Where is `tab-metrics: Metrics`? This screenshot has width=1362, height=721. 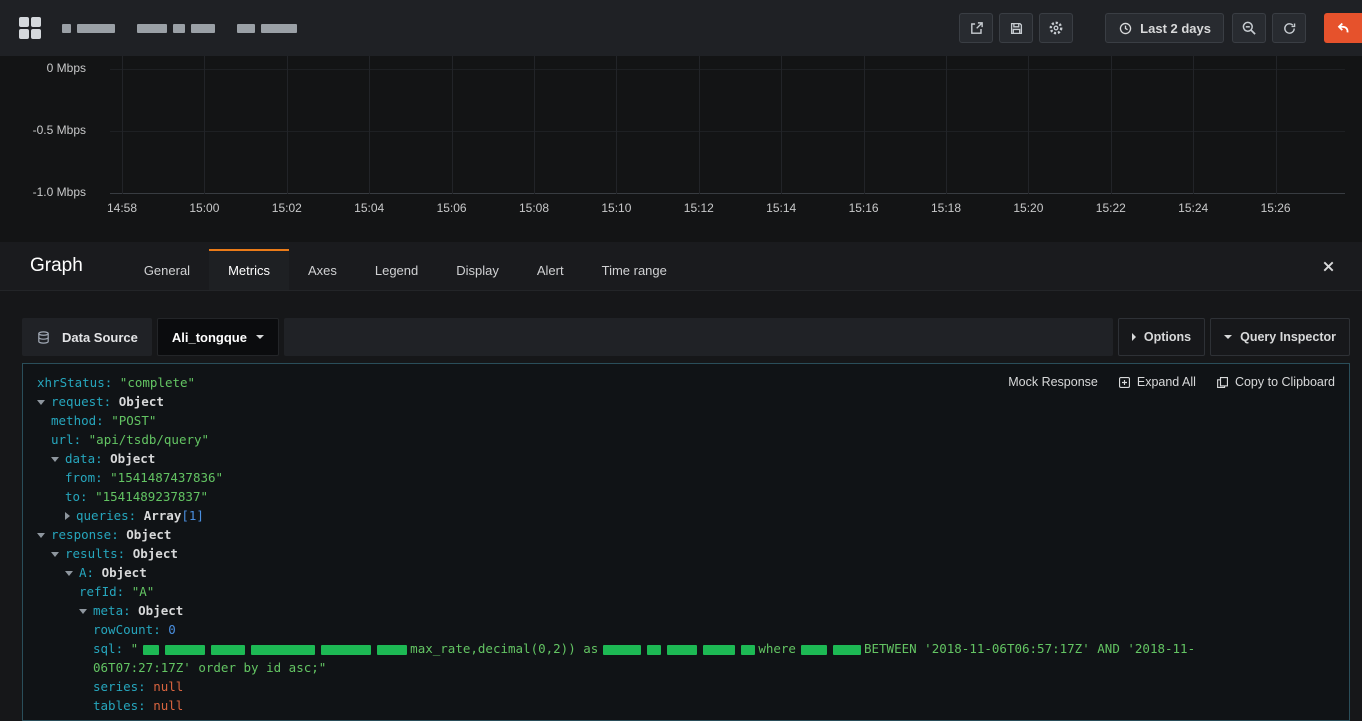
tab-metrics: Metrics is located at coordinates (249, 269).